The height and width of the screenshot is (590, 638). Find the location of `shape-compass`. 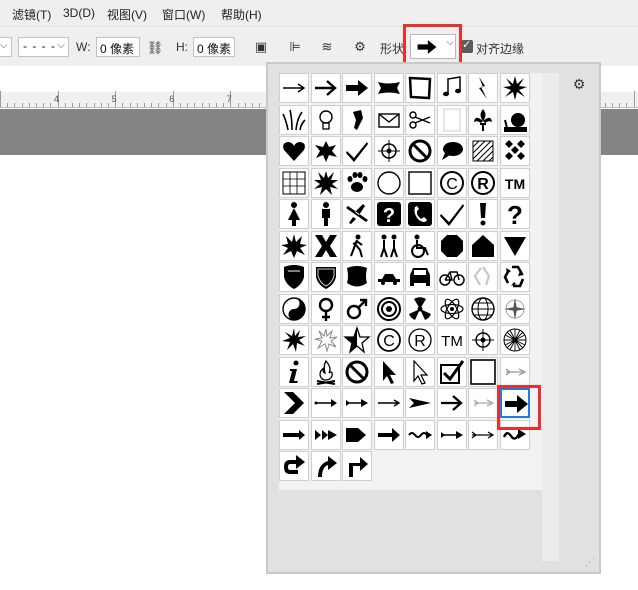

shape-compass is located at coordinates (515, 309).